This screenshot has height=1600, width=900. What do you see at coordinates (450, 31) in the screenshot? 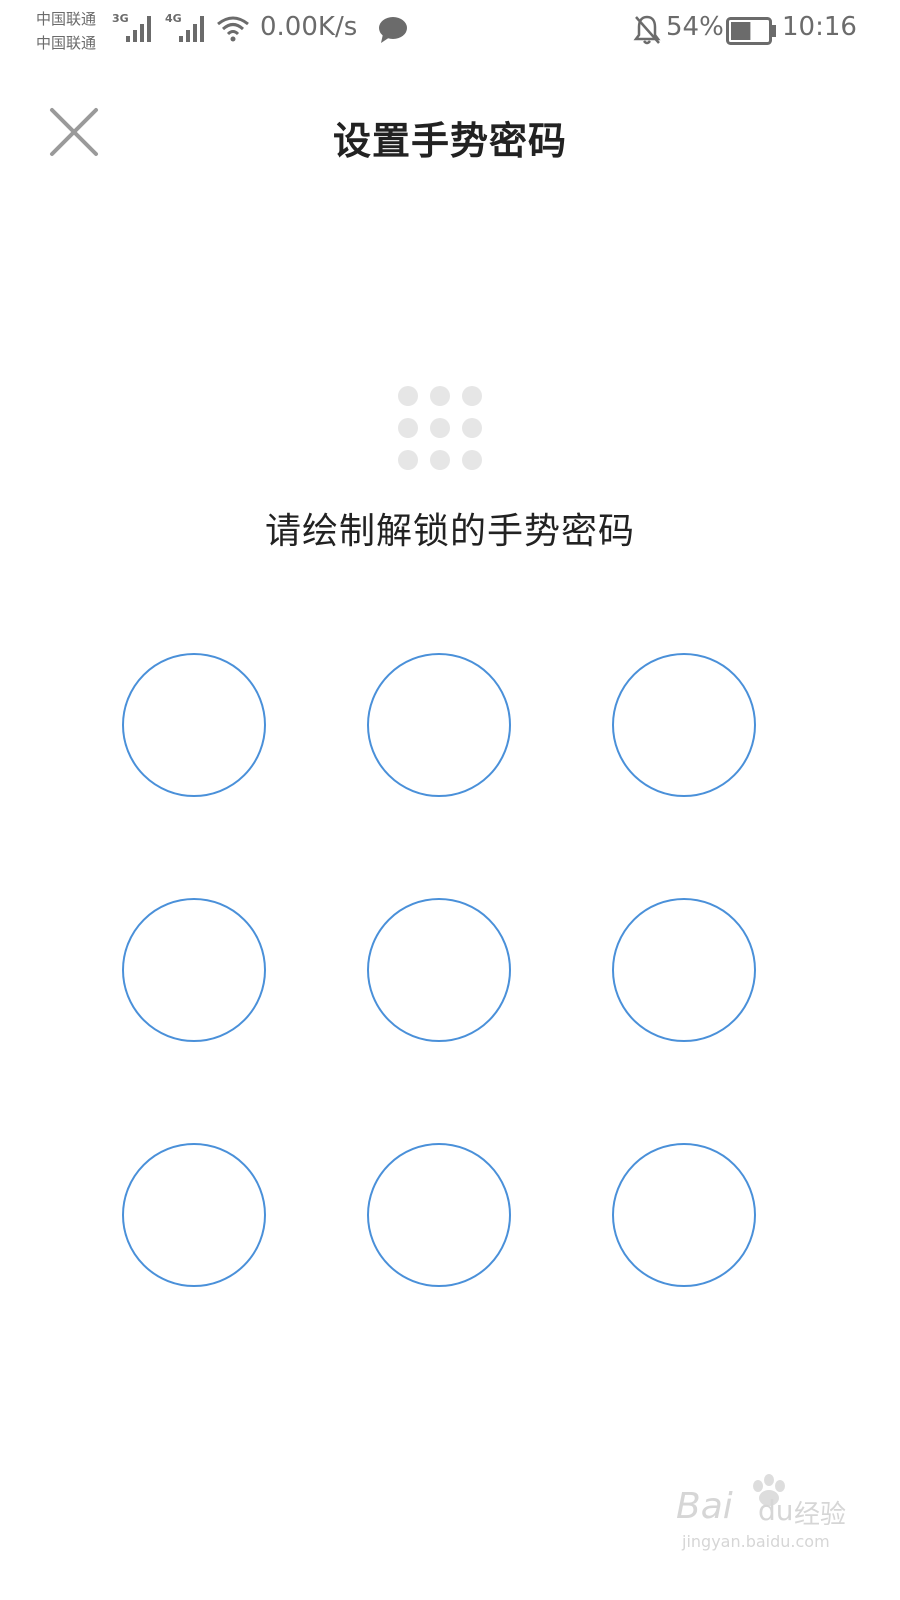
I see `status-bar: 中国联通 中国联通 3G 4G 0.00K/s 54% 10:16` at bounding box center [450, 31].